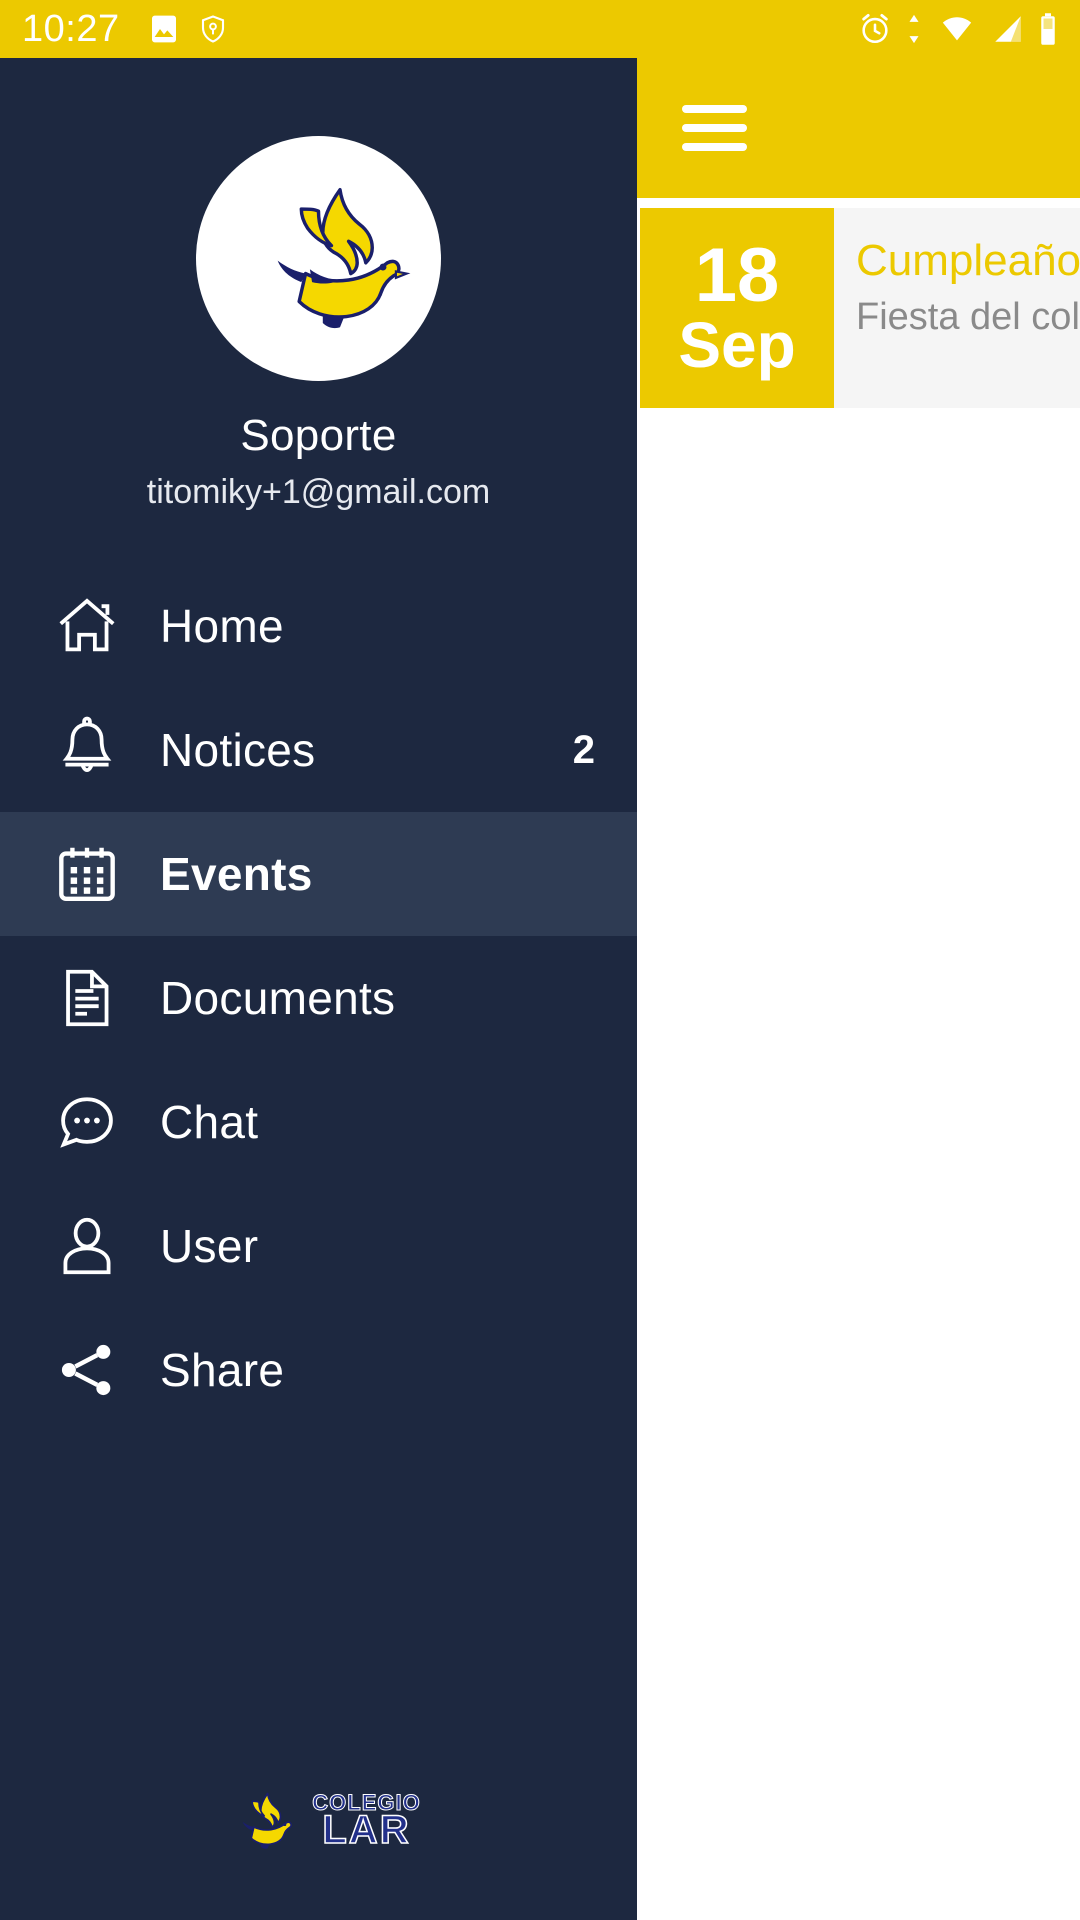 This screenshot has height=1920, width=1080. I want to click on chat-icon, so click(87, 1122).